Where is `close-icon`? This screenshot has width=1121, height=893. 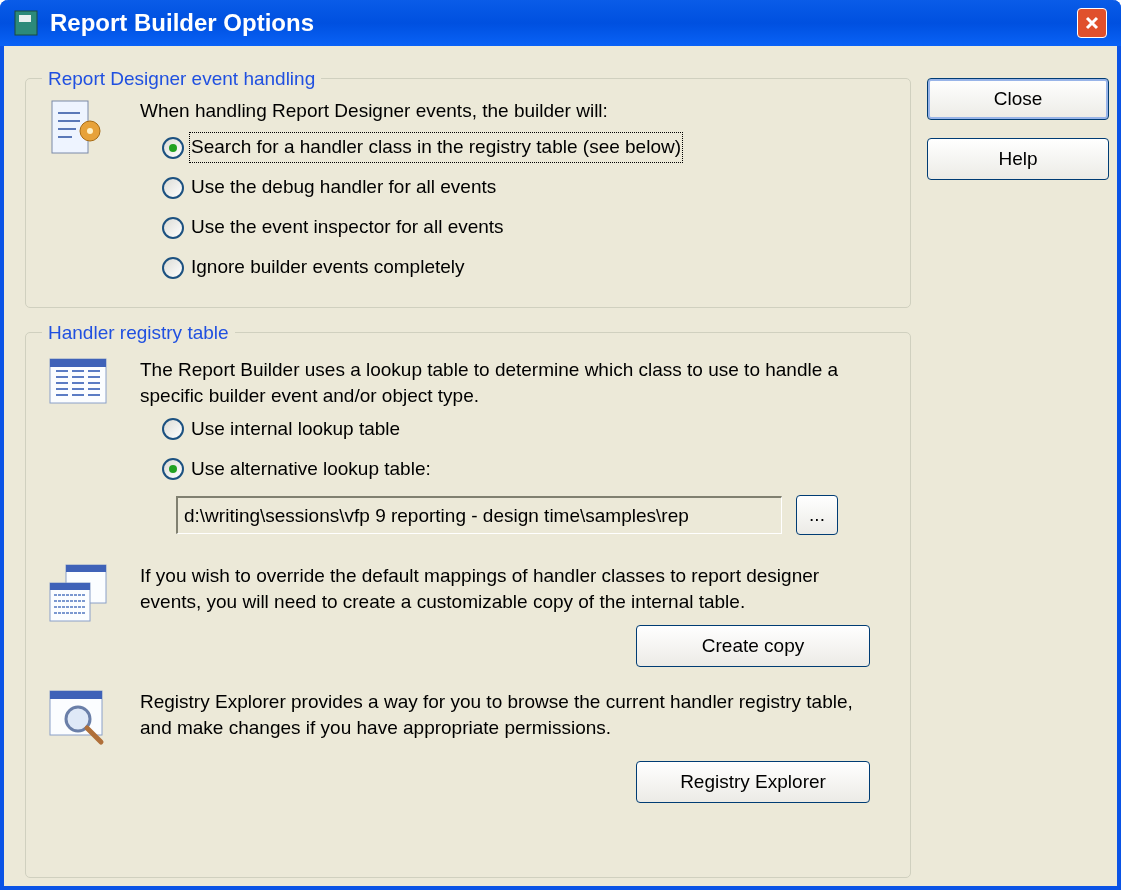 close-icon is located at coordinates (1092, 23).